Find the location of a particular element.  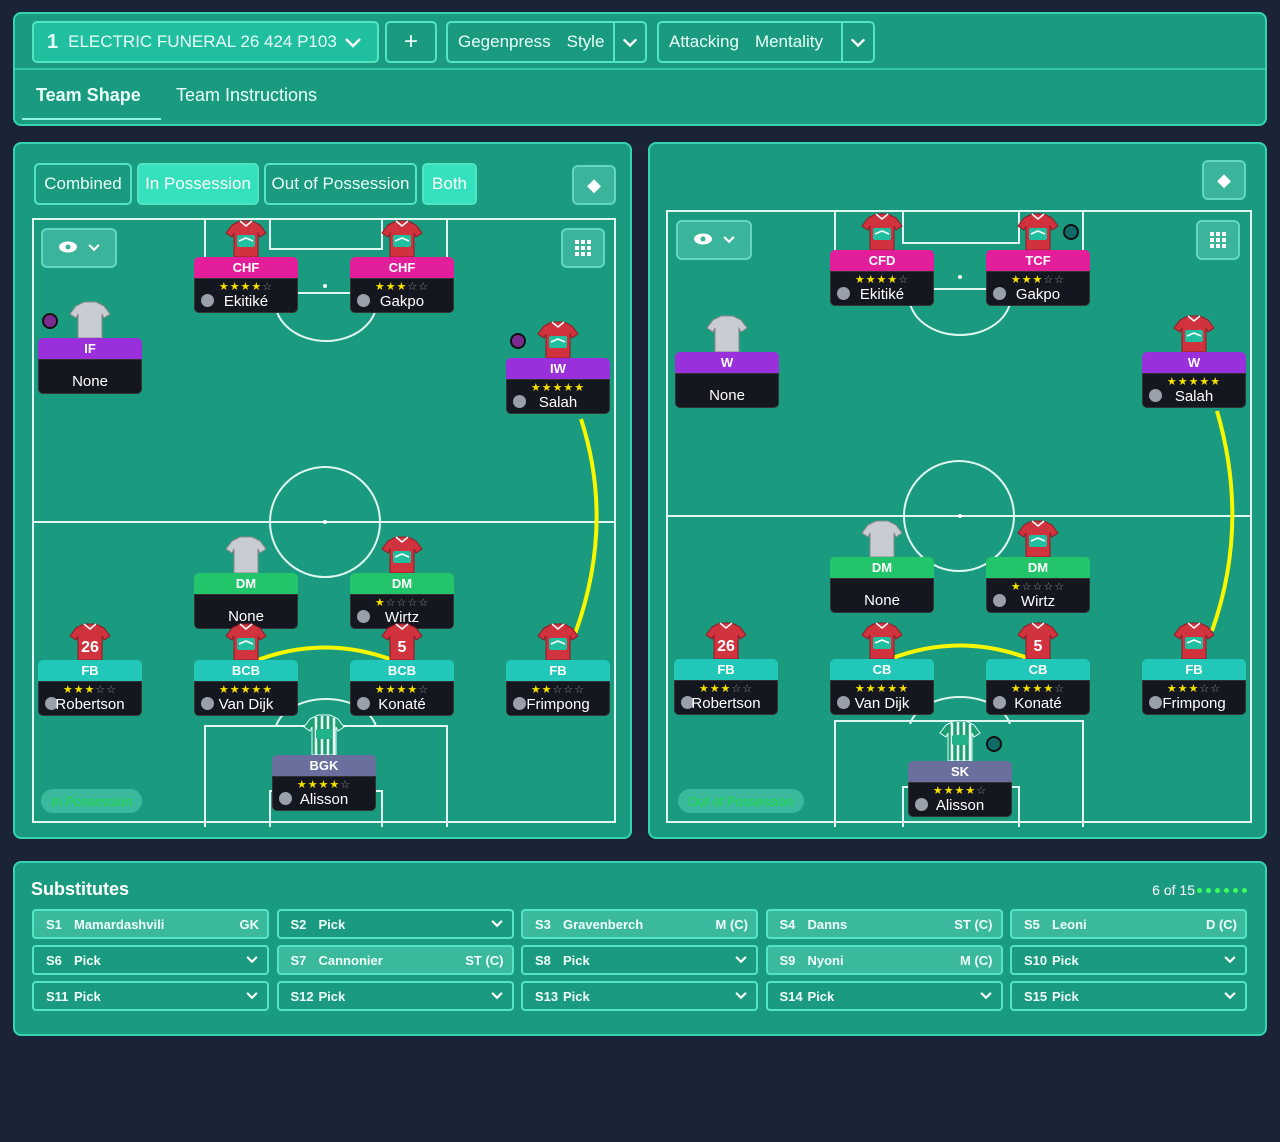

player-card-body: ★☆☆☆☆ Wirtz is located at coordinates (1038, 595).